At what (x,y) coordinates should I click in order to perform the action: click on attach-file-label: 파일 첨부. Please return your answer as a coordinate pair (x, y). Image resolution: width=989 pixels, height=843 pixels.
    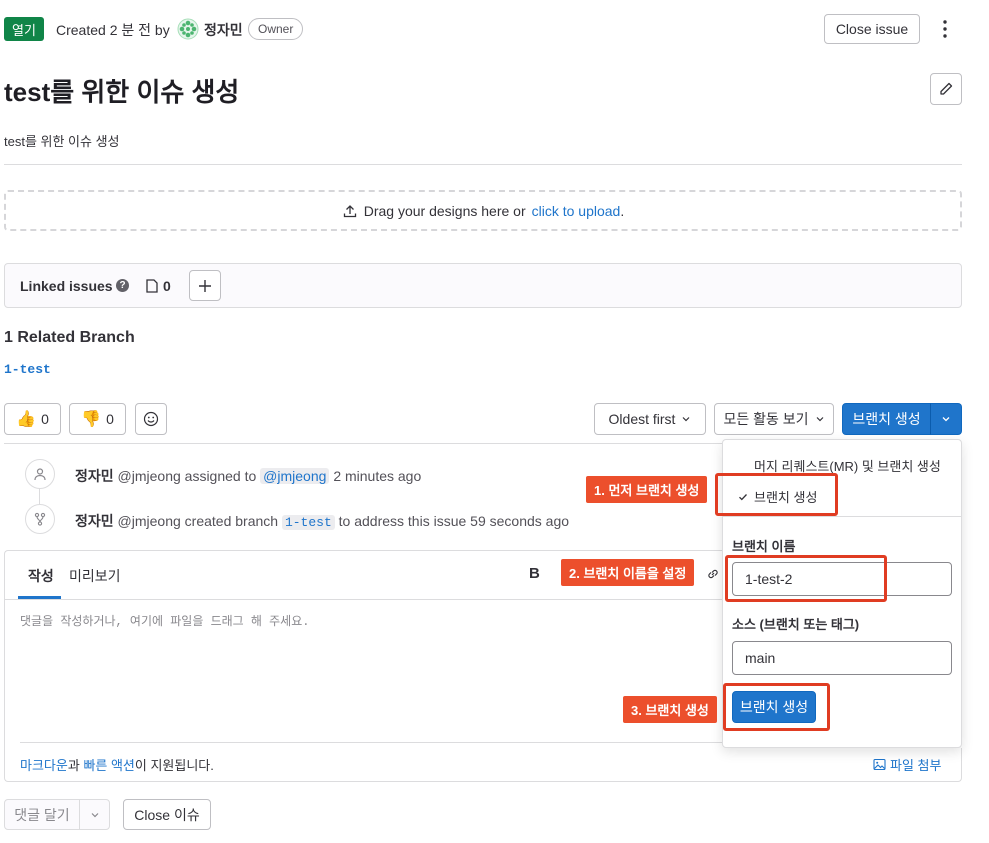
    Looking at the image, I should click on (916, 765).